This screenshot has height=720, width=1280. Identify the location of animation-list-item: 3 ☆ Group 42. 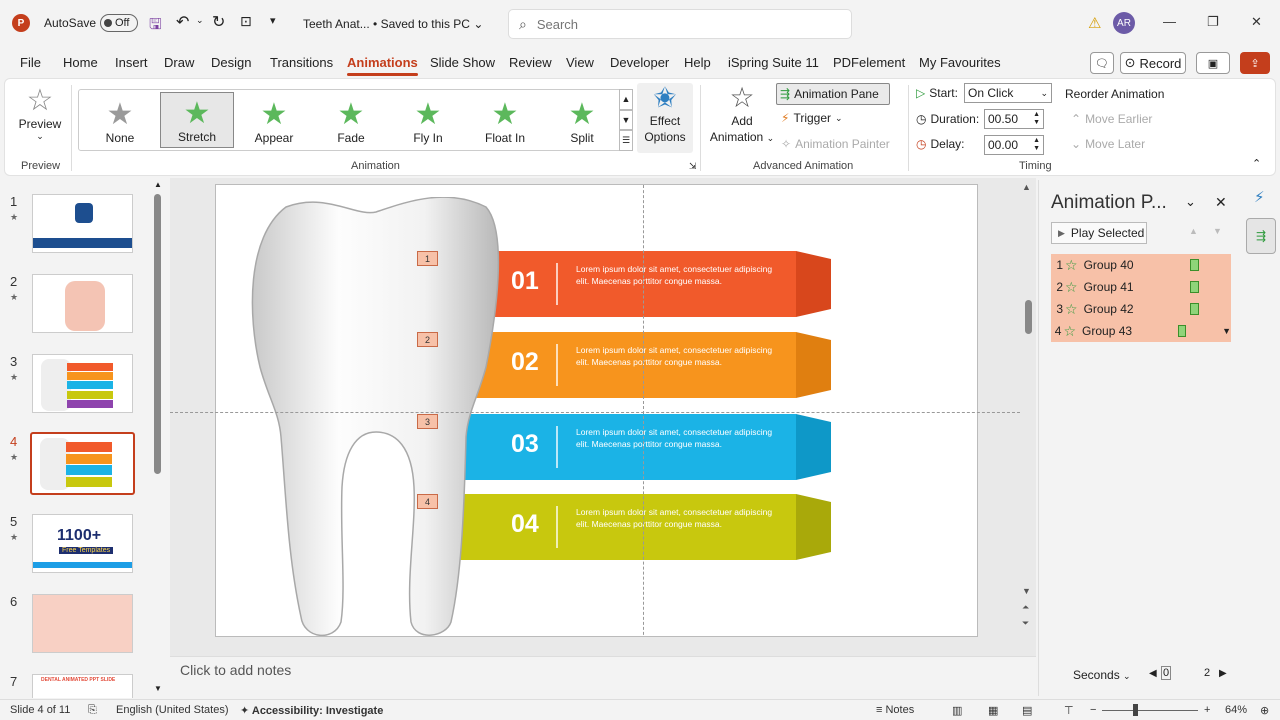
(1141, 309).